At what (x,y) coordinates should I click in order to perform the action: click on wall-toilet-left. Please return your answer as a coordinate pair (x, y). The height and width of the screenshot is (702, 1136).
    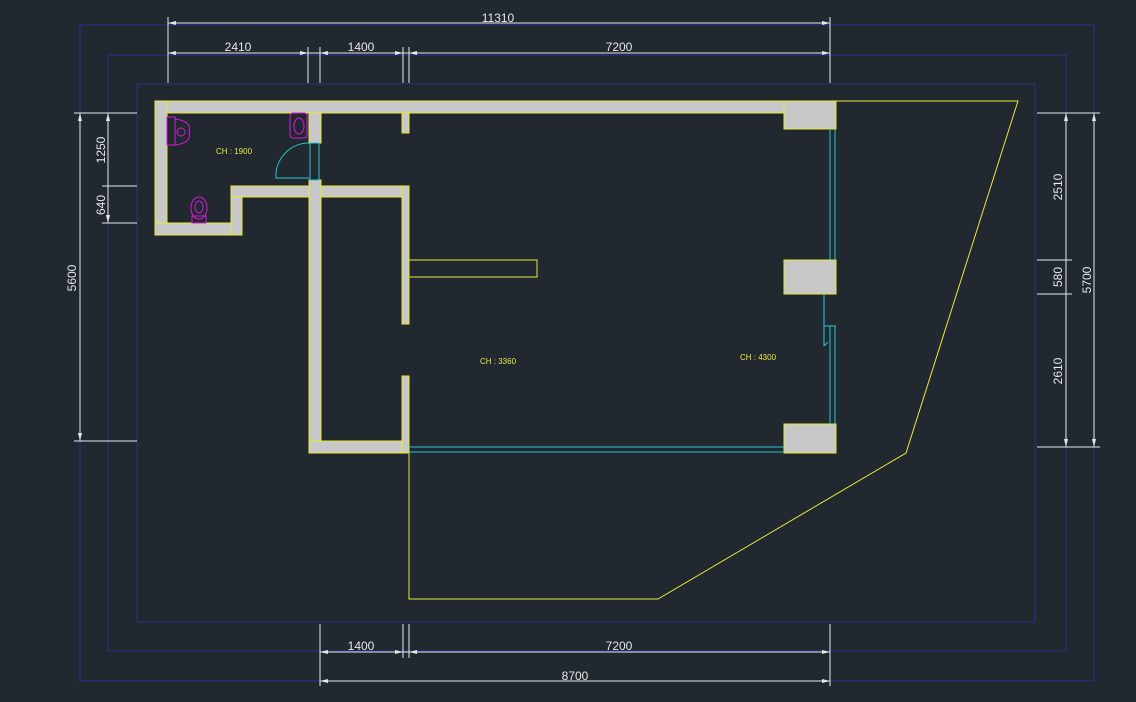
    Looking at the image, I should click on (161, 168).